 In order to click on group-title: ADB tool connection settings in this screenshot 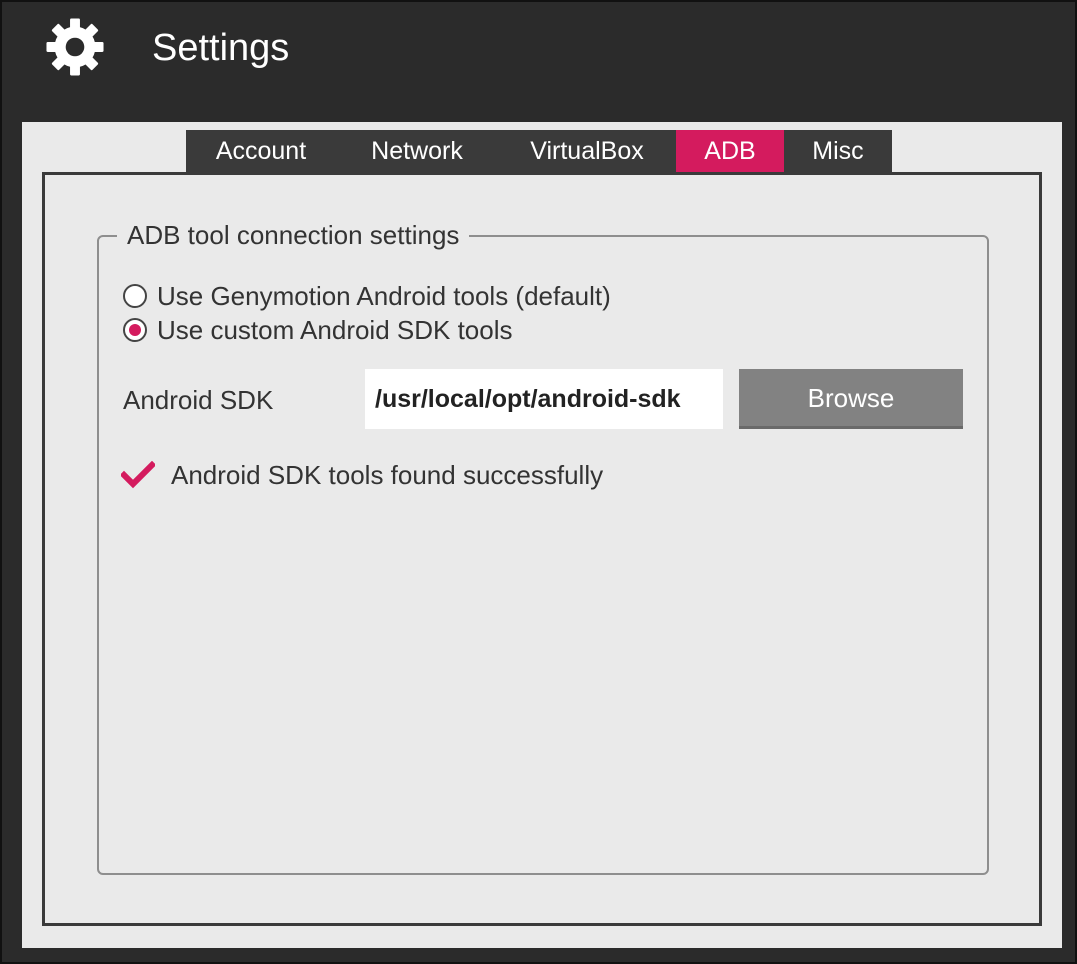, I will do `click(293, 235)`.